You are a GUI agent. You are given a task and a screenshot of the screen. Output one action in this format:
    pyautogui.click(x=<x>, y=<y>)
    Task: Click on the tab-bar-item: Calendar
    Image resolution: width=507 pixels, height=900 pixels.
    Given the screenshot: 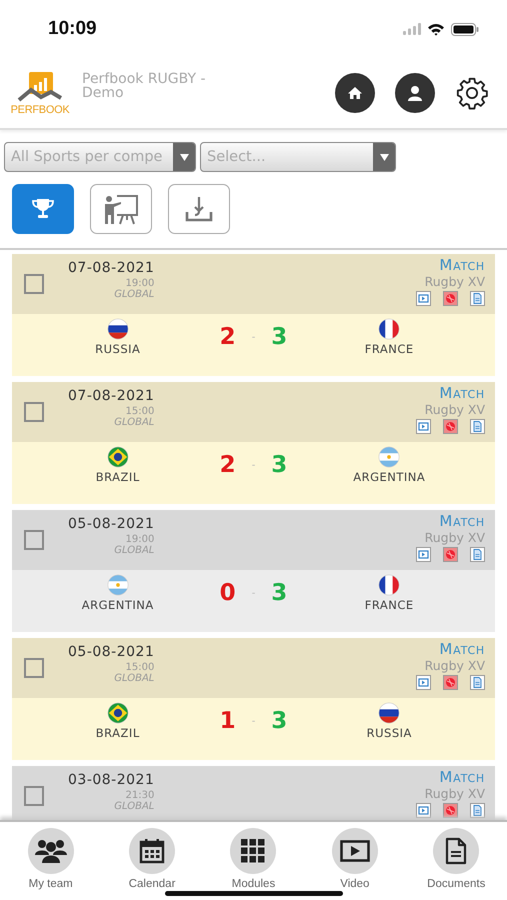 What is the action you would take?
    pyautogui.click(x=152, y=864)
    